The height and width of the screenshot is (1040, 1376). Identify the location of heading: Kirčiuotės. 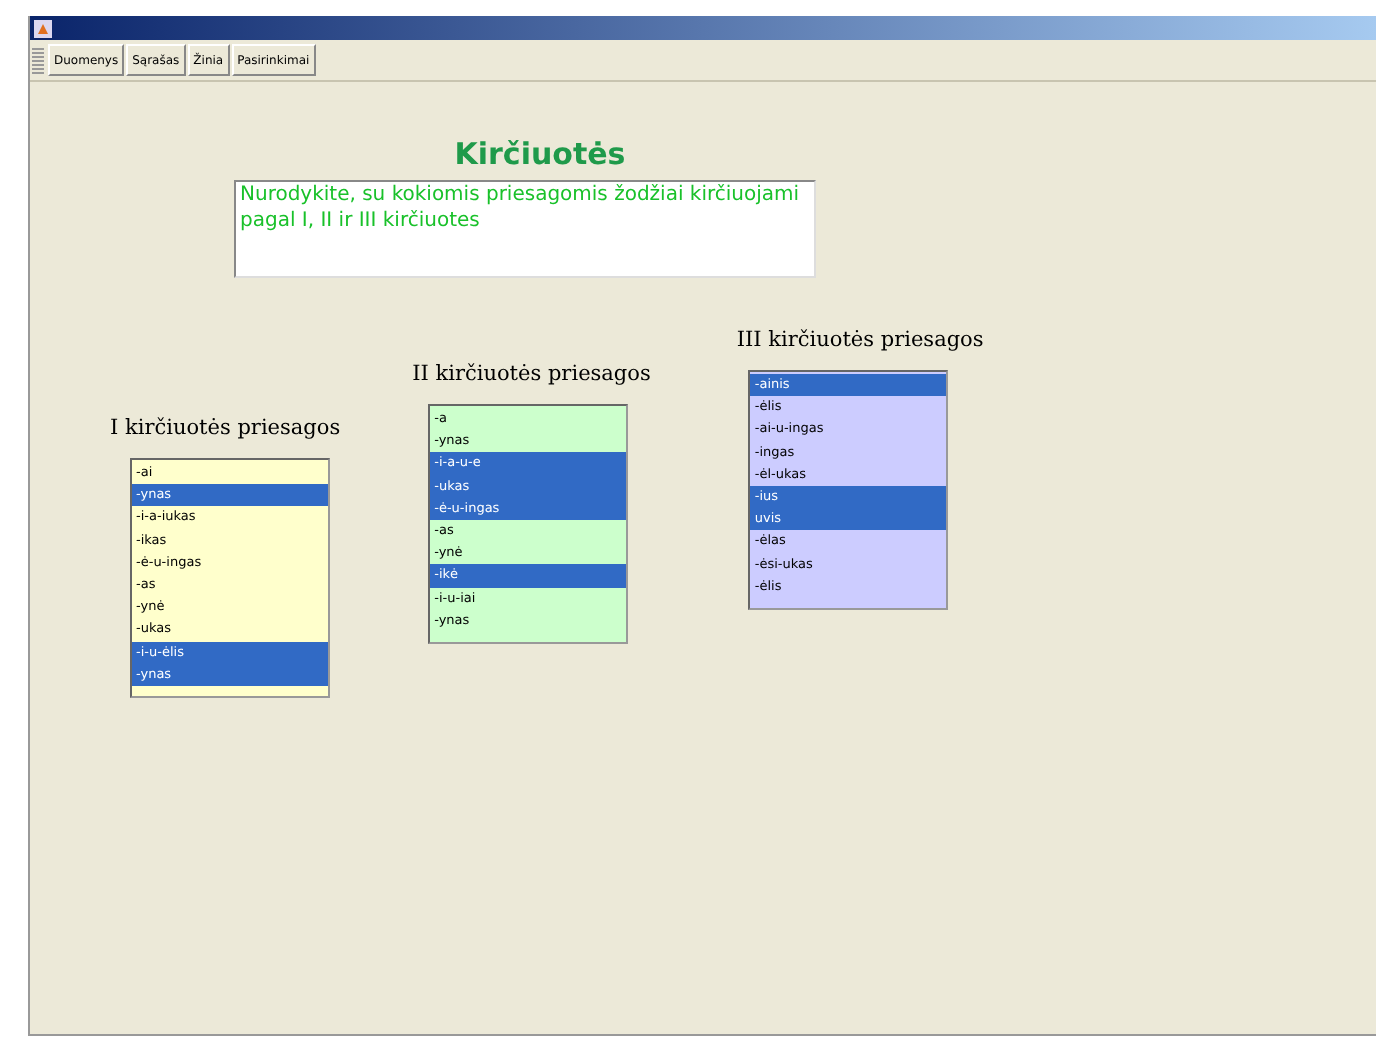
(540, 156).